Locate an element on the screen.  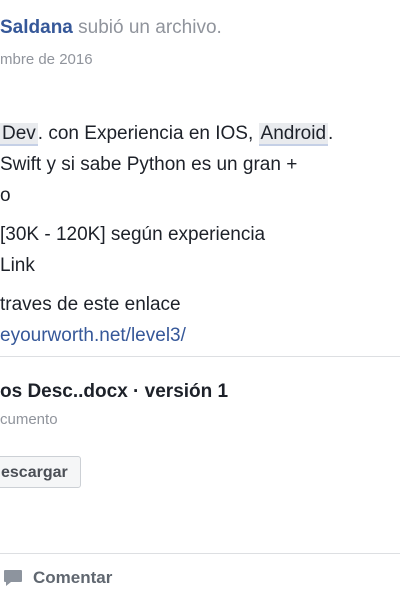
file-title: os Desc..docx · versión 1 is located at coordinates (114, 392).